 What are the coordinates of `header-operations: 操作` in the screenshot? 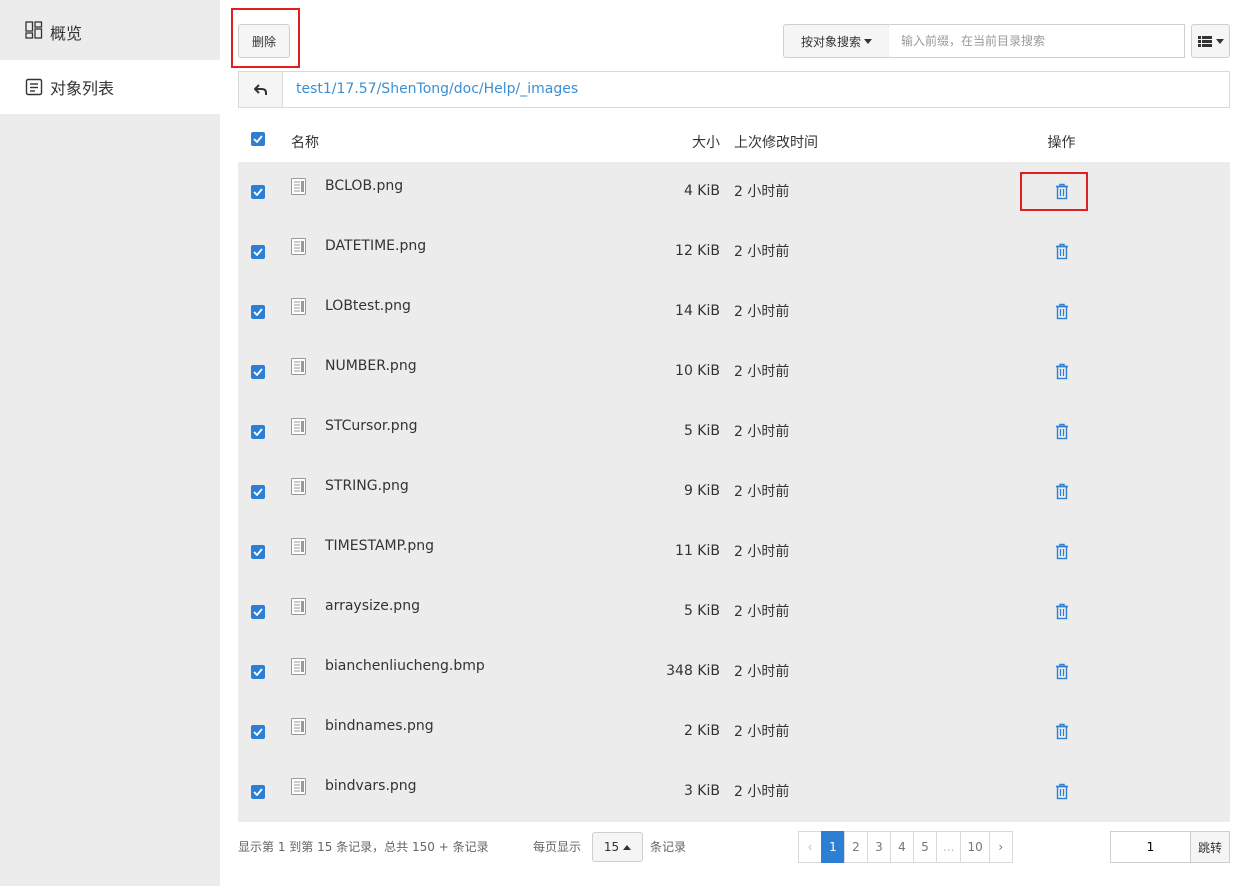 It's located at (1061, 143).